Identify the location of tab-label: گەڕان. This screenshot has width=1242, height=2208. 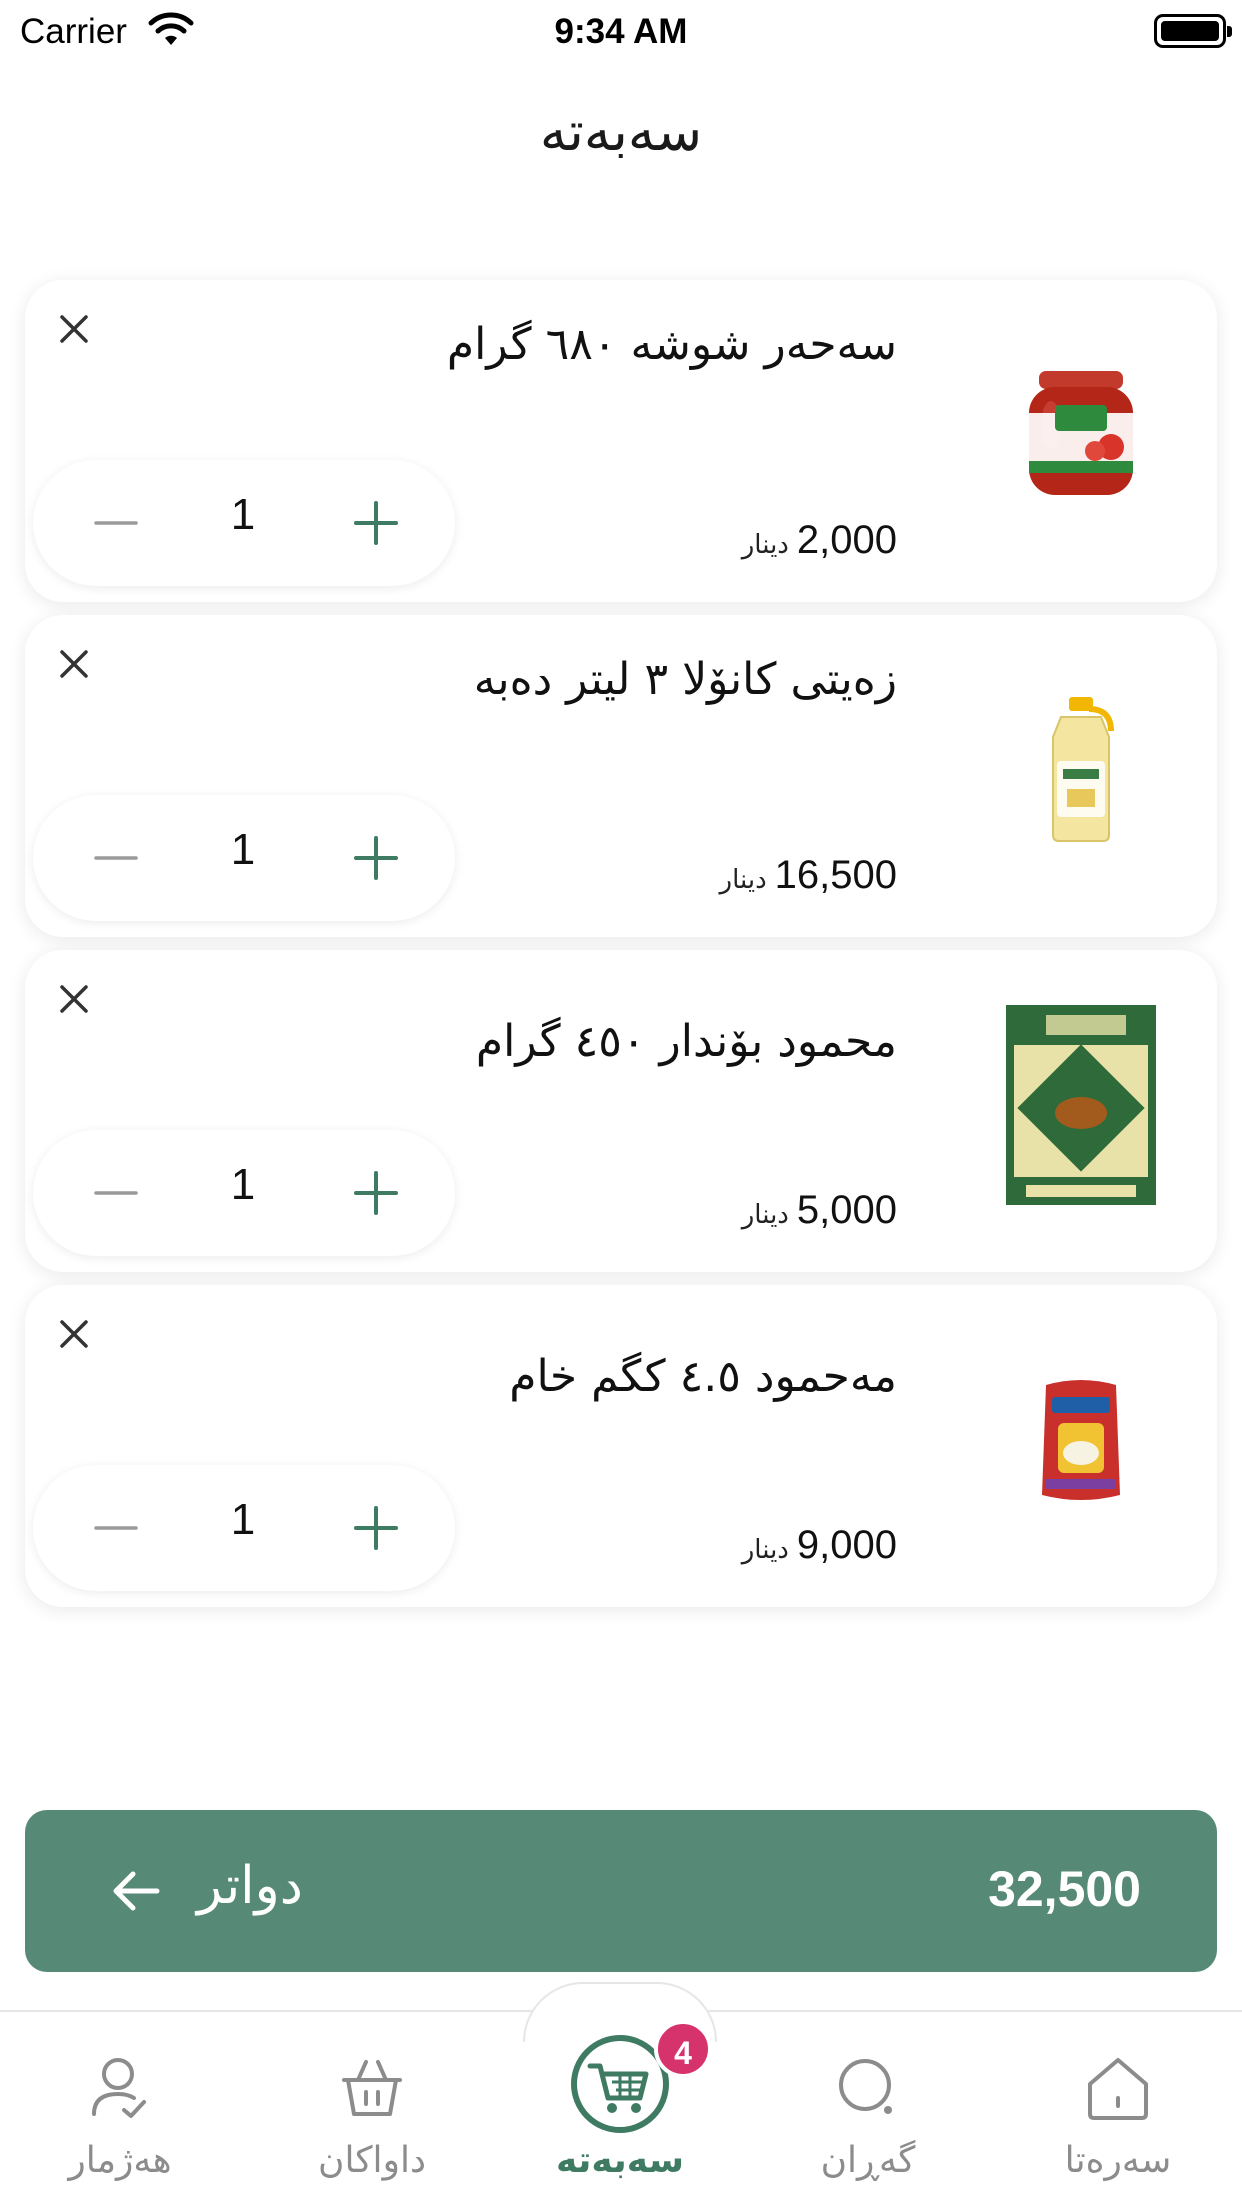
(868, 2160).